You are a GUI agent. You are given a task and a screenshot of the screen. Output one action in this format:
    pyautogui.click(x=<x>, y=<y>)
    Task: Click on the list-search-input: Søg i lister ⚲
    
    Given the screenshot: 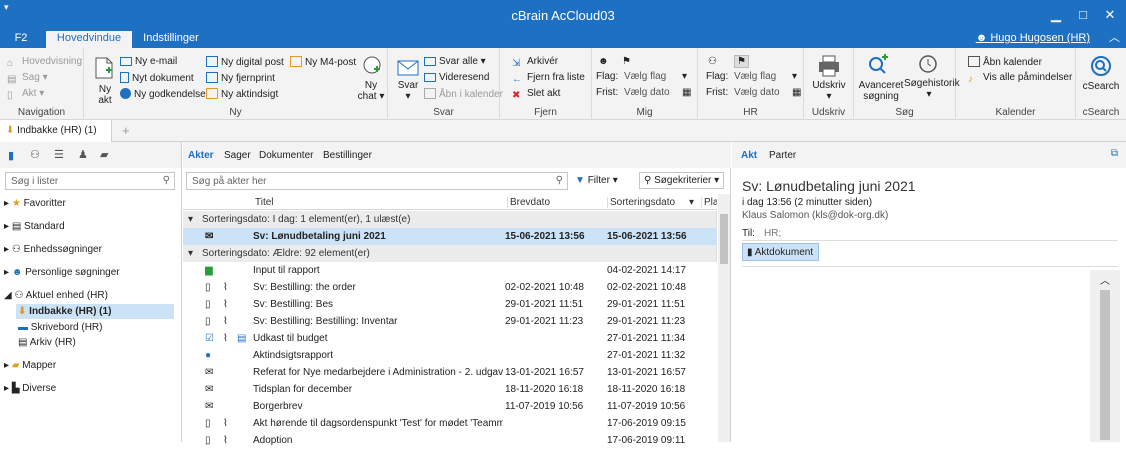 What is the action you would take?
    pyautogui.click(x=90, y=181)
    